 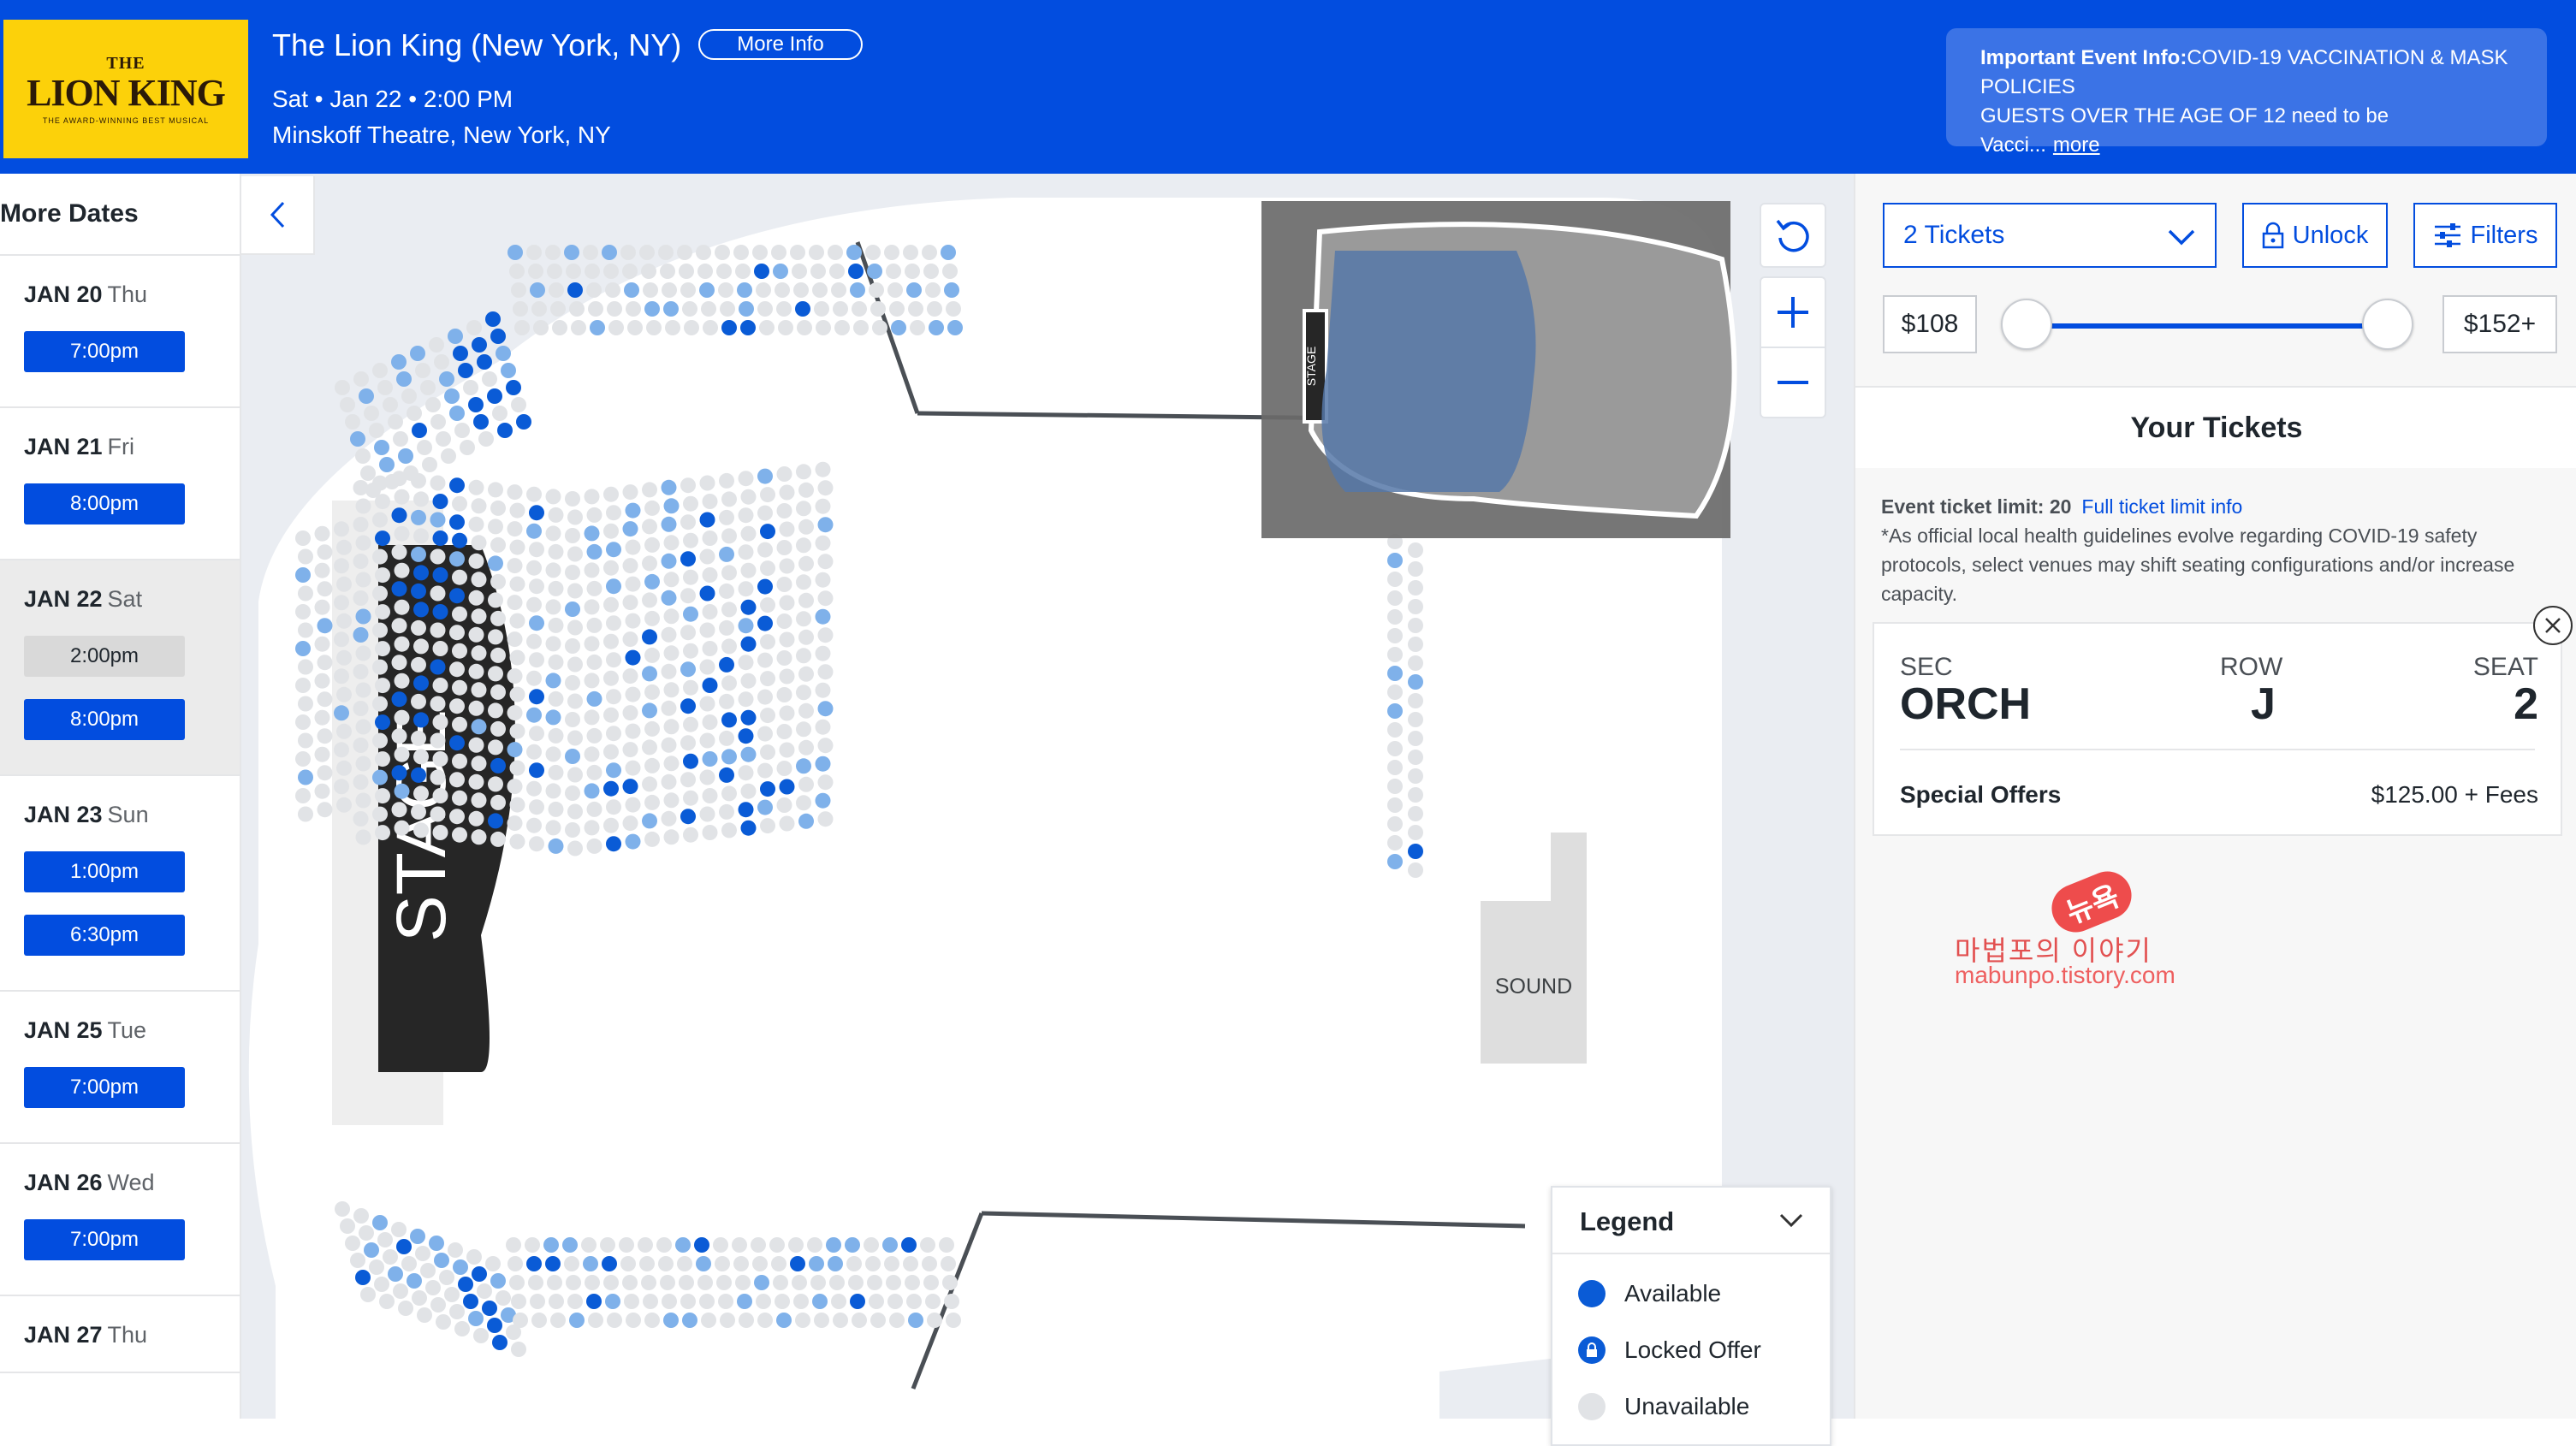 What do you see at coordinates (1428, 372) in the screenshot?
I see `minimap-viewport` at bounding box center [1428, 372].